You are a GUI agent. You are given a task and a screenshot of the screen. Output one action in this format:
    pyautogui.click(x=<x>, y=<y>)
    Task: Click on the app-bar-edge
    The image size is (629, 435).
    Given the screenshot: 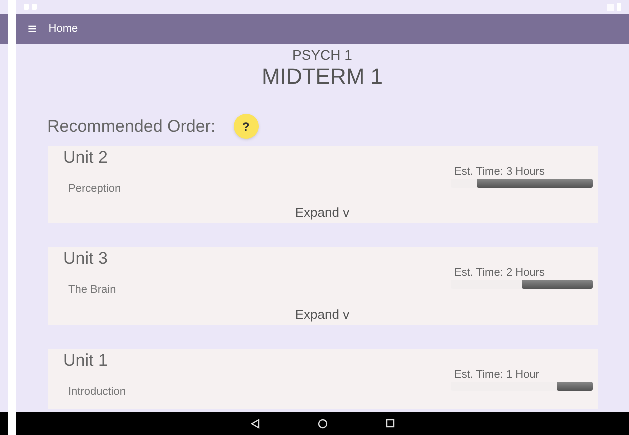 What is the action you would take?
    pyautogui.click(x=4, y=29)
    